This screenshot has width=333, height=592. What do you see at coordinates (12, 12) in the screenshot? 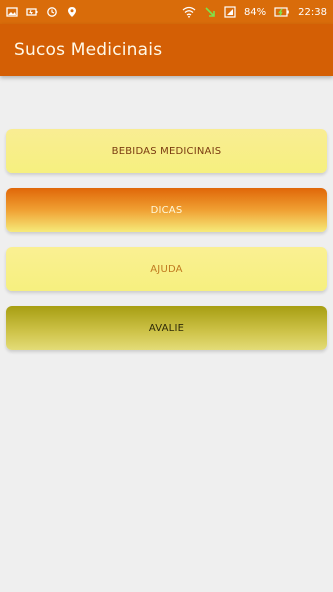
I see `image-icon` at bounding box center [12, 12].